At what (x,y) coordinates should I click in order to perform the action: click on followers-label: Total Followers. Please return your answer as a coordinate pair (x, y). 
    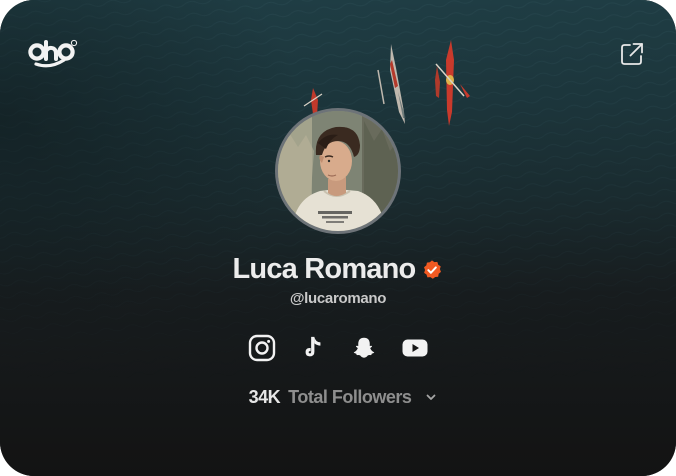
    Looking at the image, I should click on (350, 396).